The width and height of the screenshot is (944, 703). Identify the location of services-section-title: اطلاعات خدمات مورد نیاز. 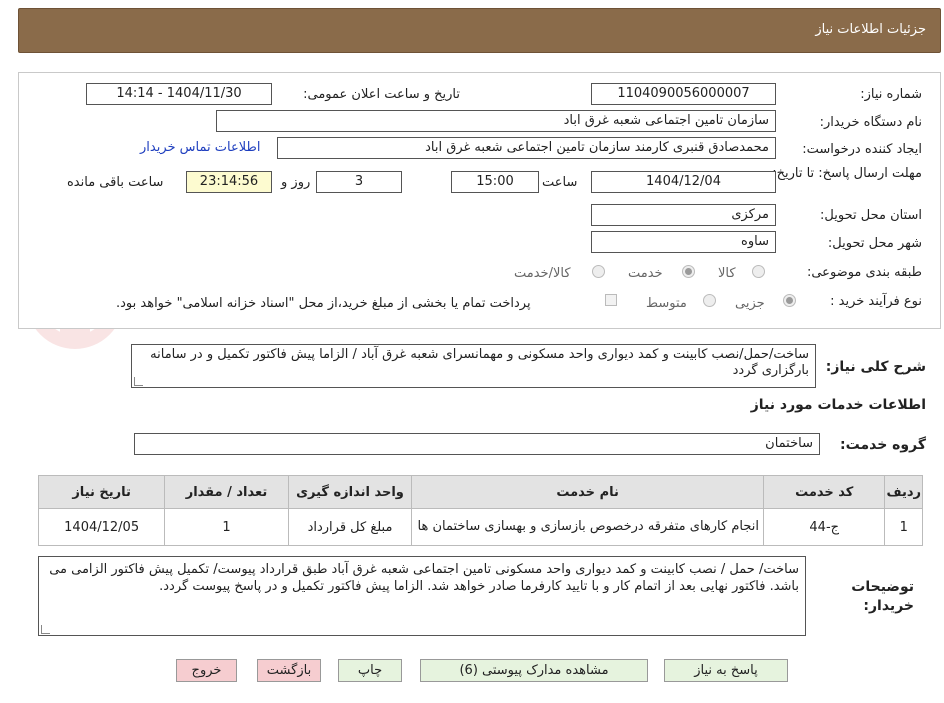
(838, 405).